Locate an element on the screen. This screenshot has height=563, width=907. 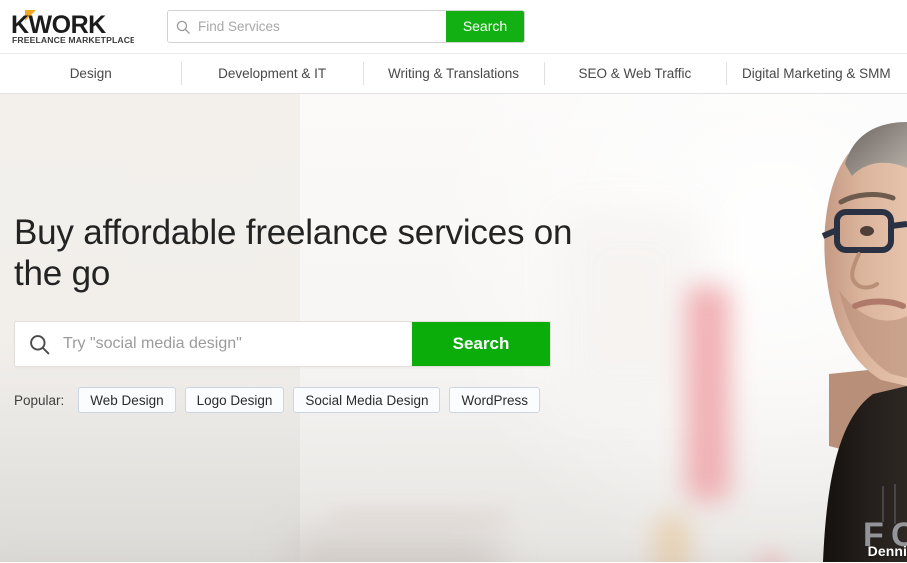
header-search-bar: Search is located at coordinates (346, 26).